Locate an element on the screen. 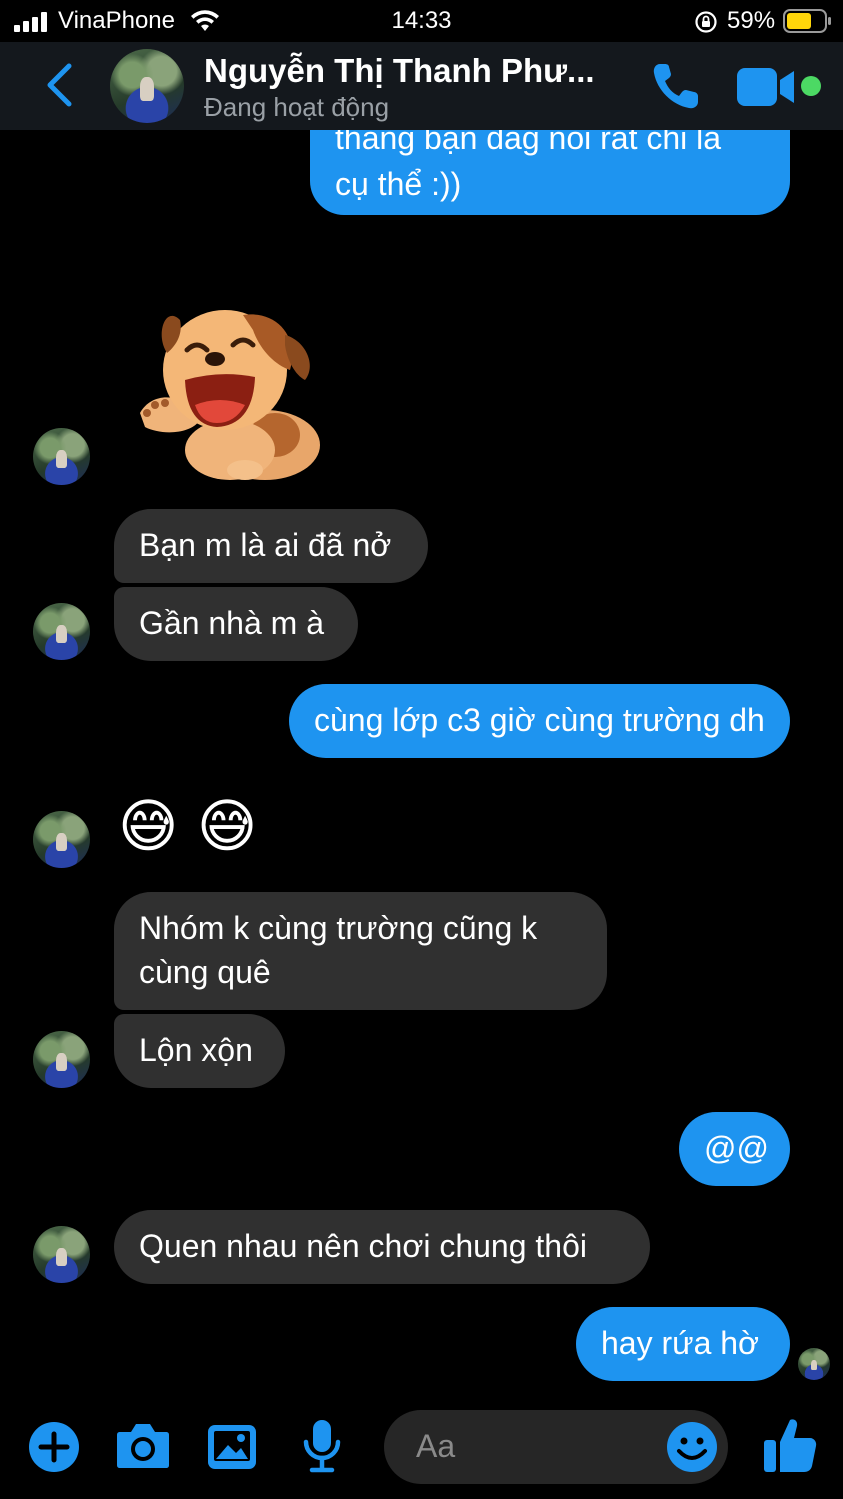 The image size is (843, 1499). thumbs-up-like-icon is located at coordinates (790, 1445).